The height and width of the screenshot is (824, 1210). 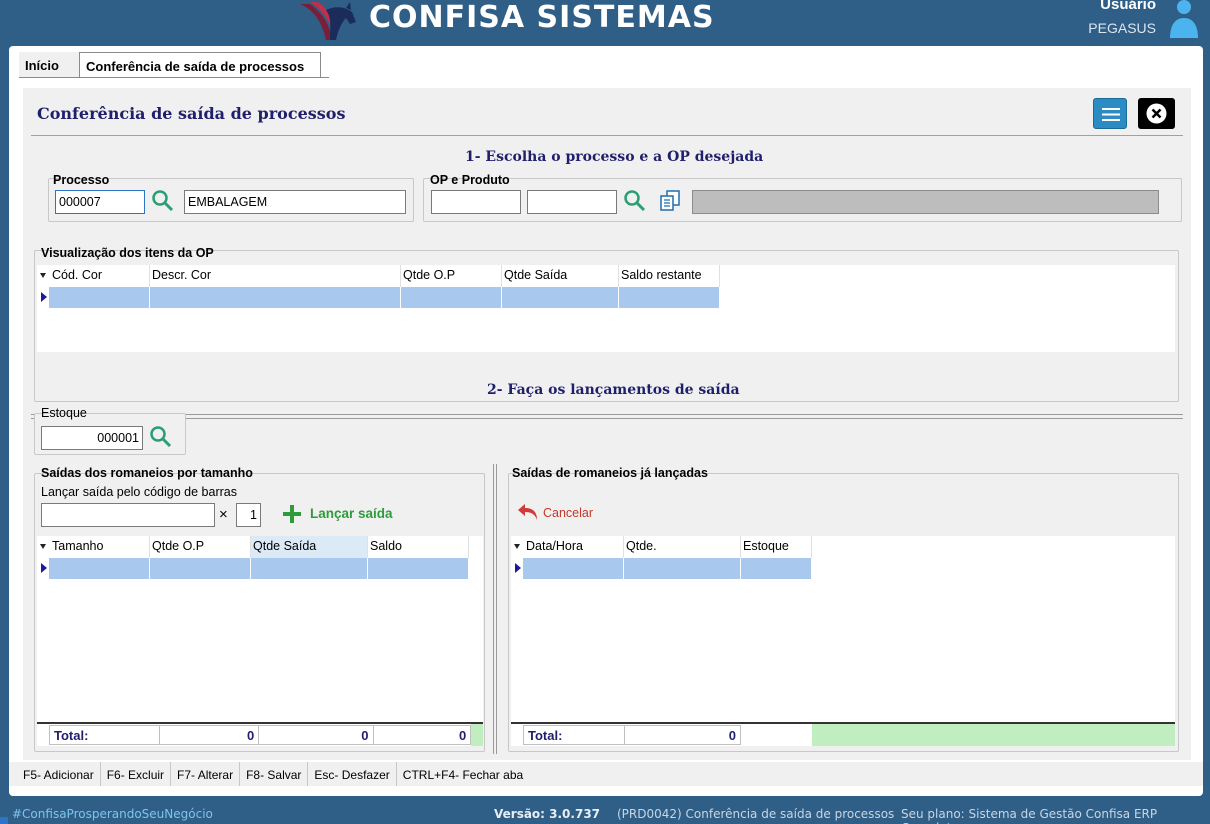 I want to click on grid-header: Data/Hora Qtde. Estoque, so click(x=667, y=547).